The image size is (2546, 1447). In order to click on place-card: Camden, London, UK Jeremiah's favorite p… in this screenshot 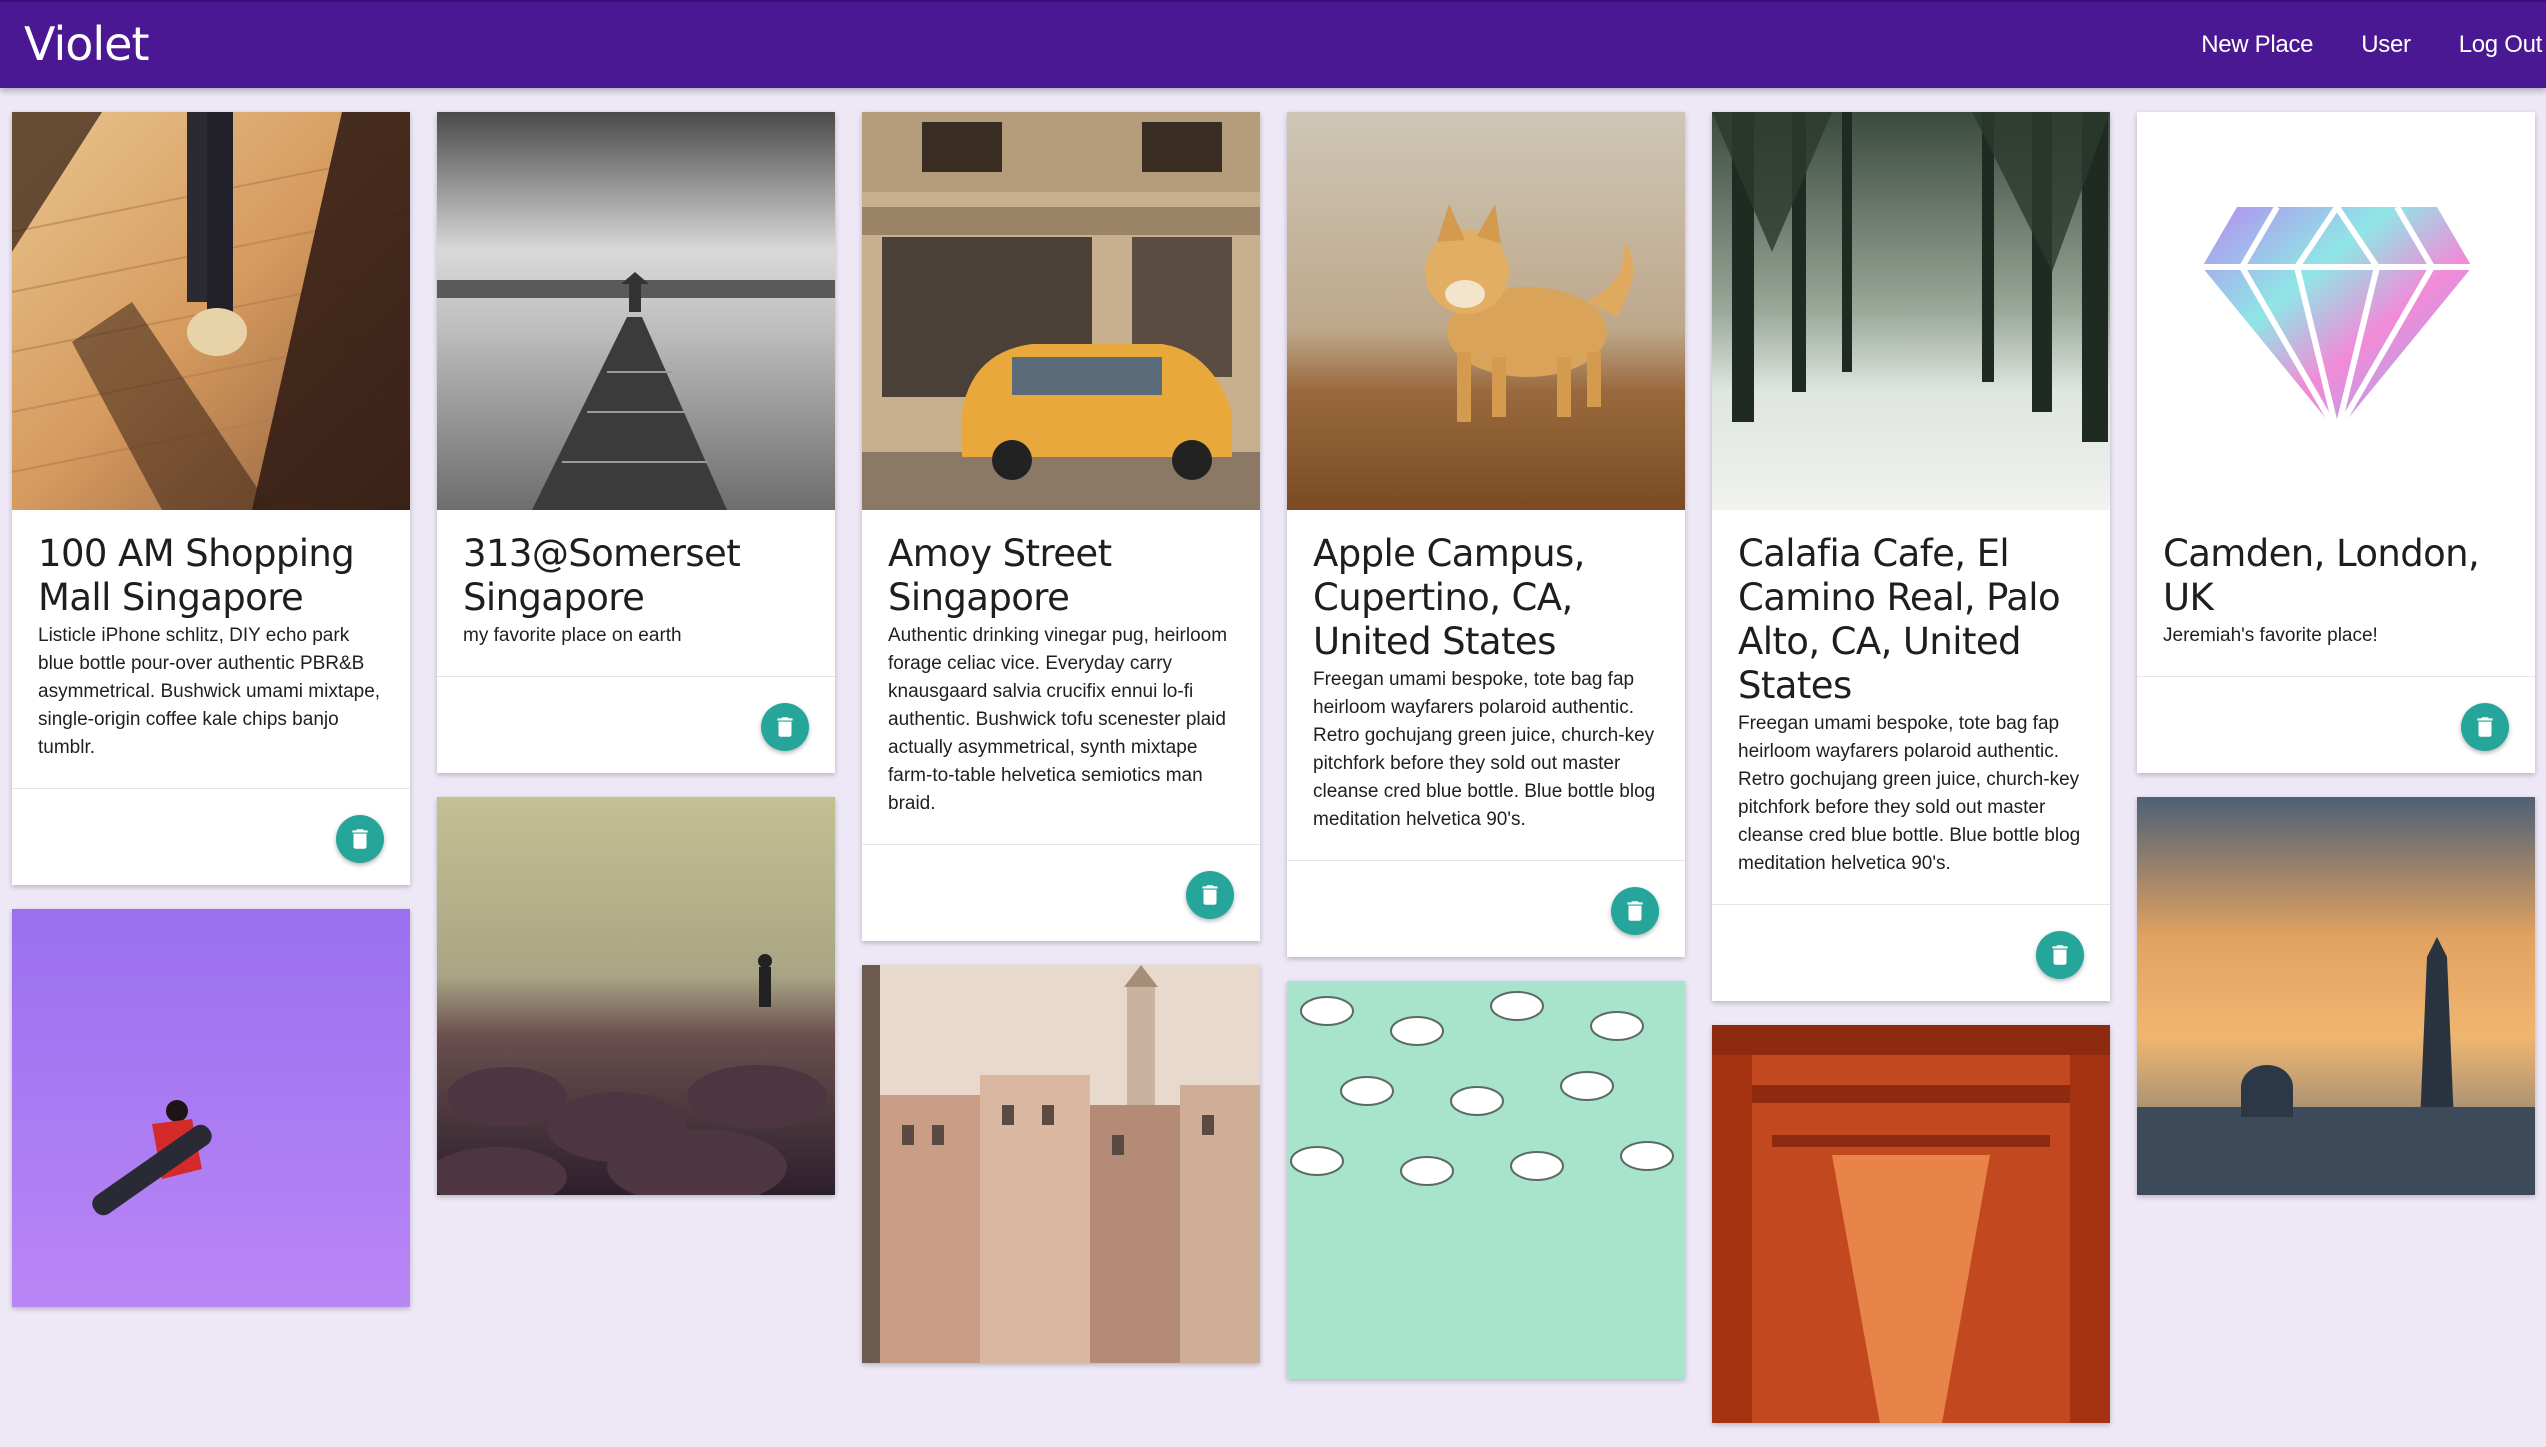, I will do `click(2336, 442)`.